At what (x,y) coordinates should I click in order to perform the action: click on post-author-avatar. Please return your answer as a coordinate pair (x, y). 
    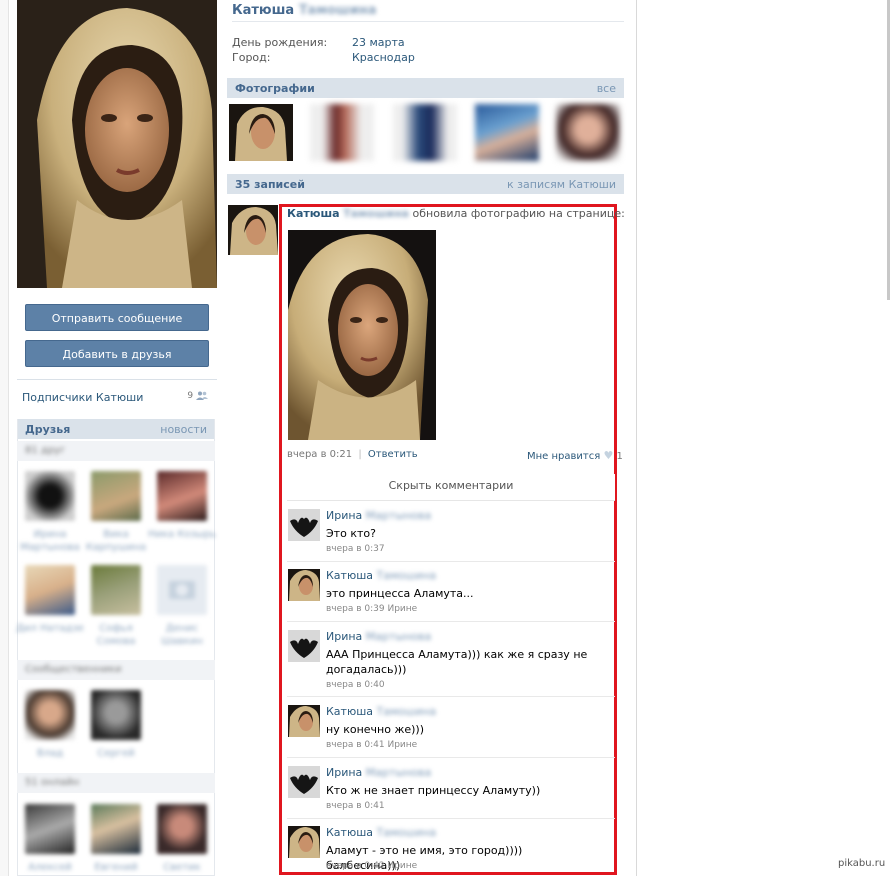
    Looking at the image, I should click on (253, 230).